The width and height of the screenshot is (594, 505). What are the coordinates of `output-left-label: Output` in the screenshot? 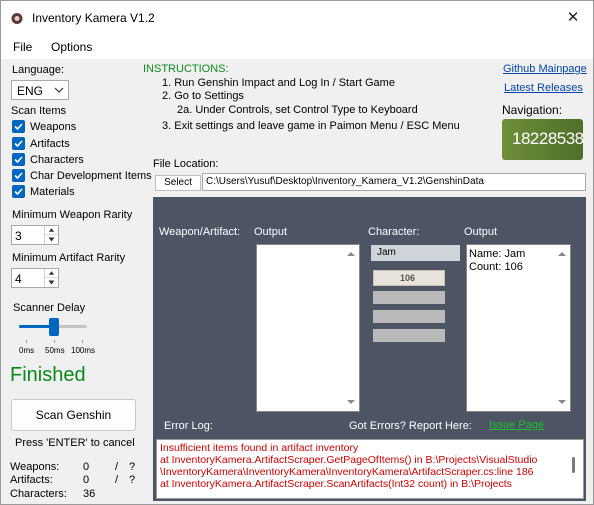 It's located at (271, 232).